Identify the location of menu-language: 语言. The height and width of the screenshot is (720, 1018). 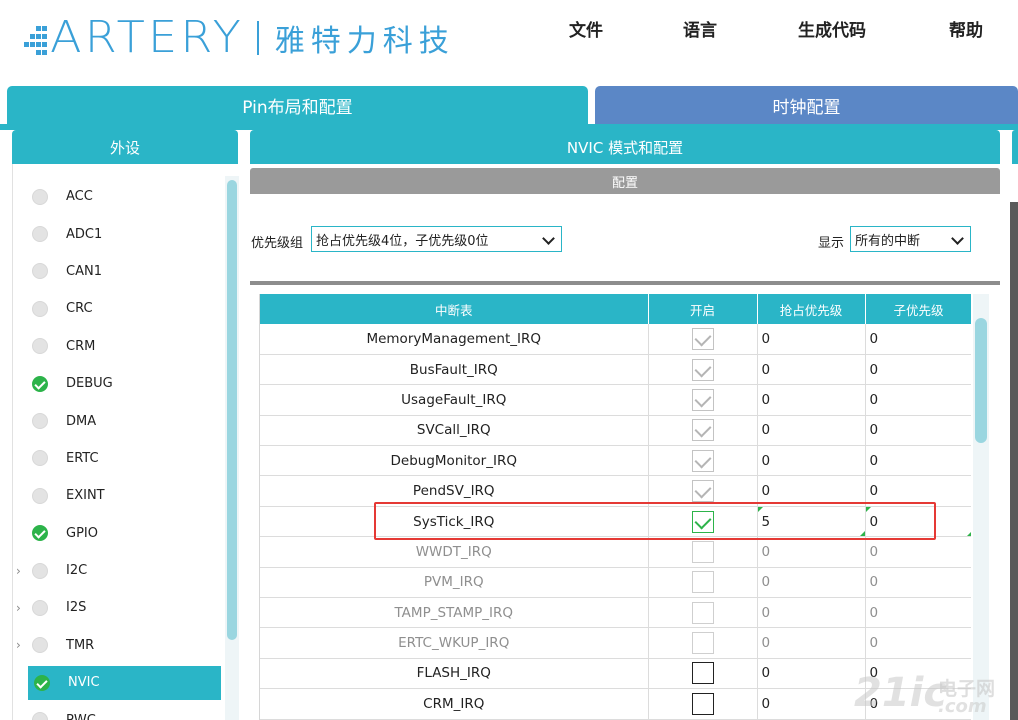
(700, 28).